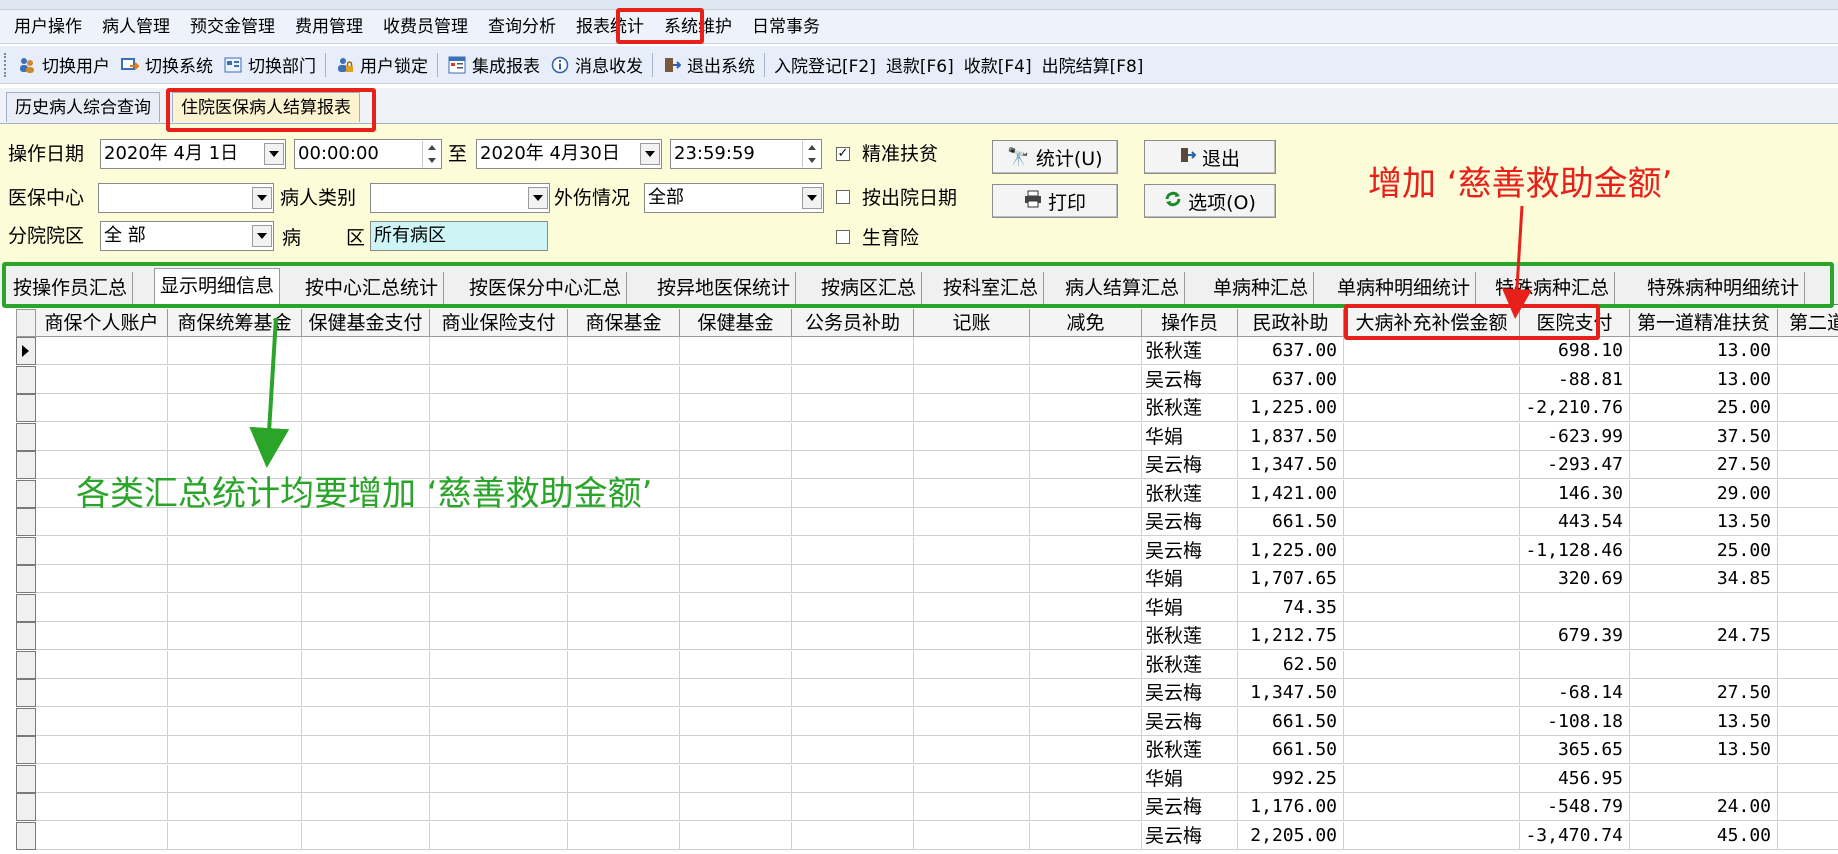  I want to click on date-to-picker: 2020年 4月30日, so click(569, 154).